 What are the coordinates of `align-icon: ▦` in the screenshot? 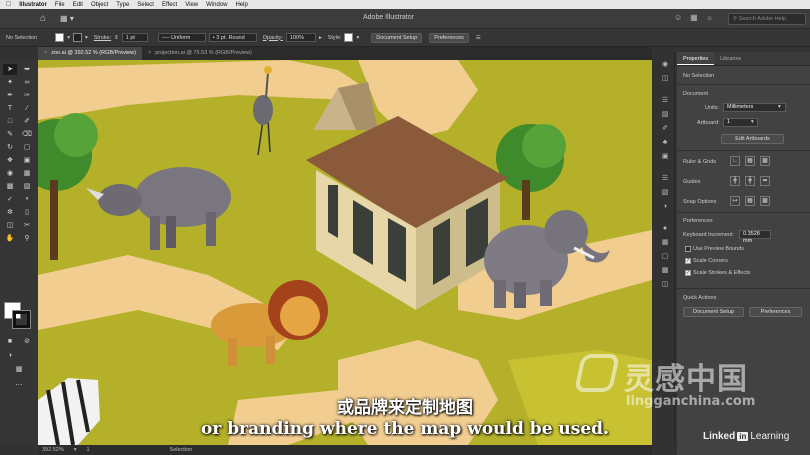 It's located at (665, 242).